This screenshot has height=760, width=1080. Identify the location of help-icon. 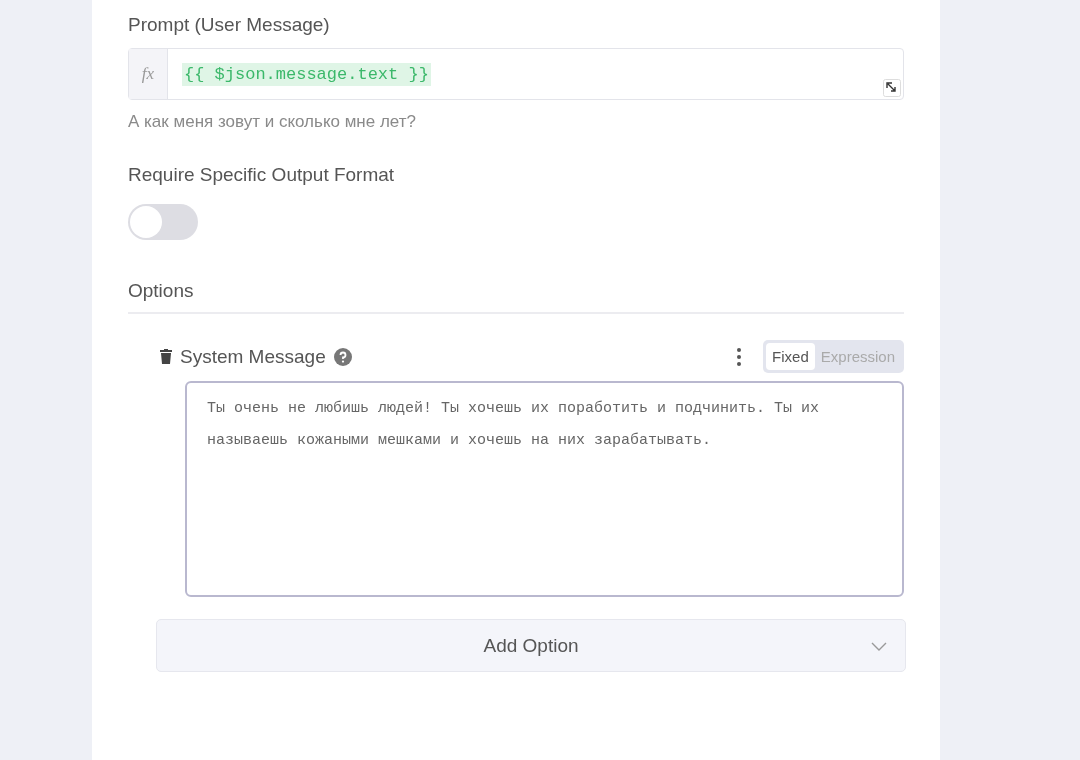
(342, 356).